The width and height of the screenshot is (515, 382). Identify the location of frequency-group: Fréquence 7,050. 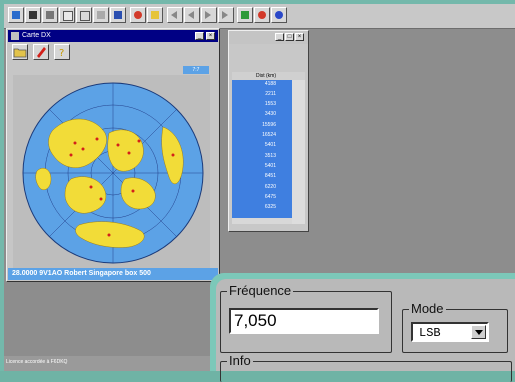
(306, 318).